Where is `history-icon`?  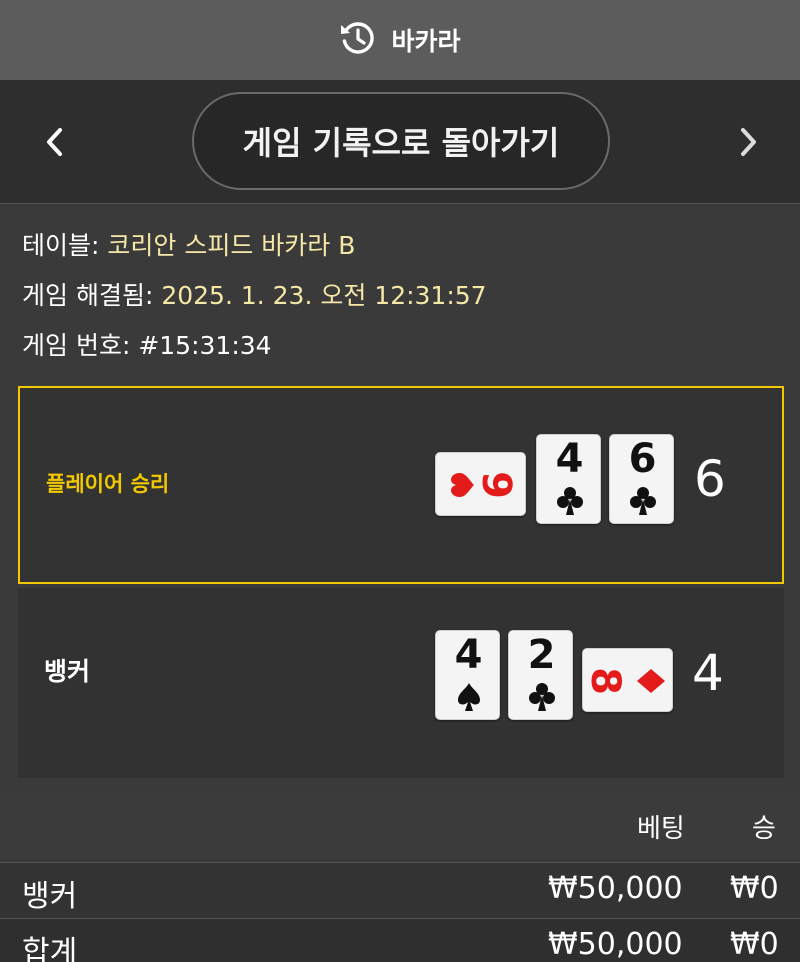 history-icon is located at coordinates (358, 40).